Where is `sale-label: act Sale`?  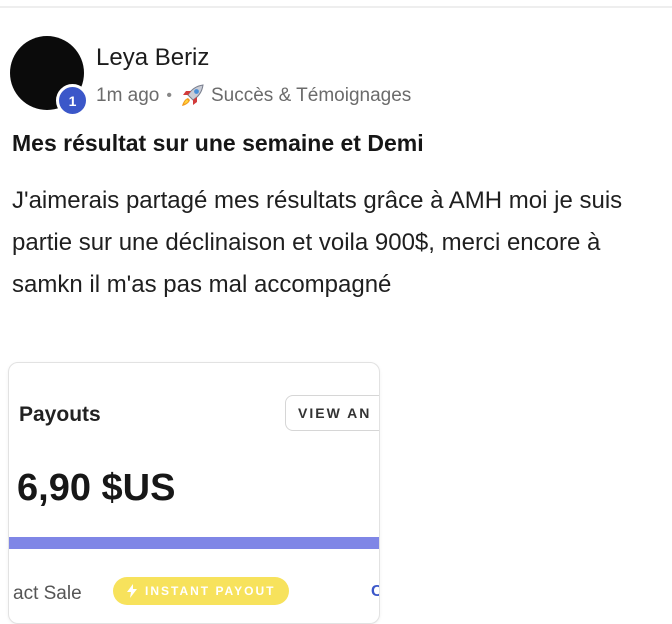
sale-label: act Sale is located at coordinates (47, 593).